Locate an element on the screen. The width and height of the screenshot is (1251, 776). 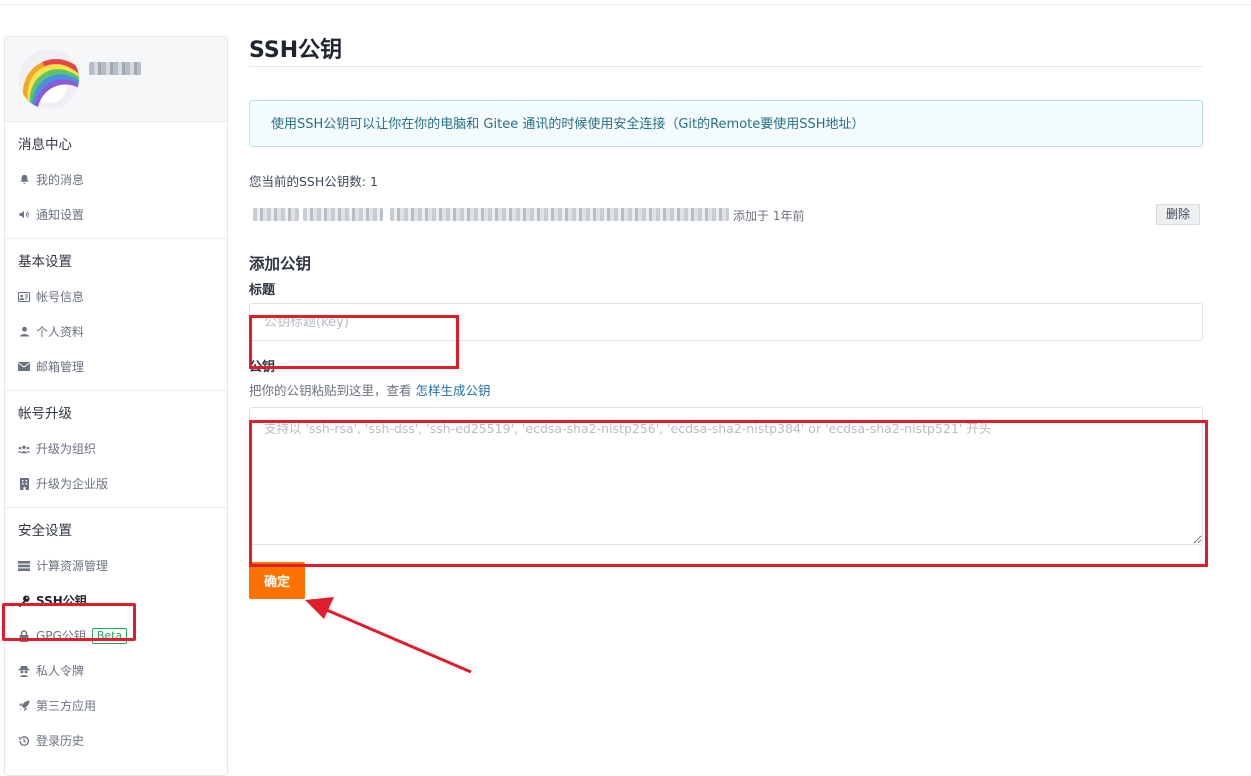
sidebar-item-label: 升级为组织 is located at coordinates (66, 449).